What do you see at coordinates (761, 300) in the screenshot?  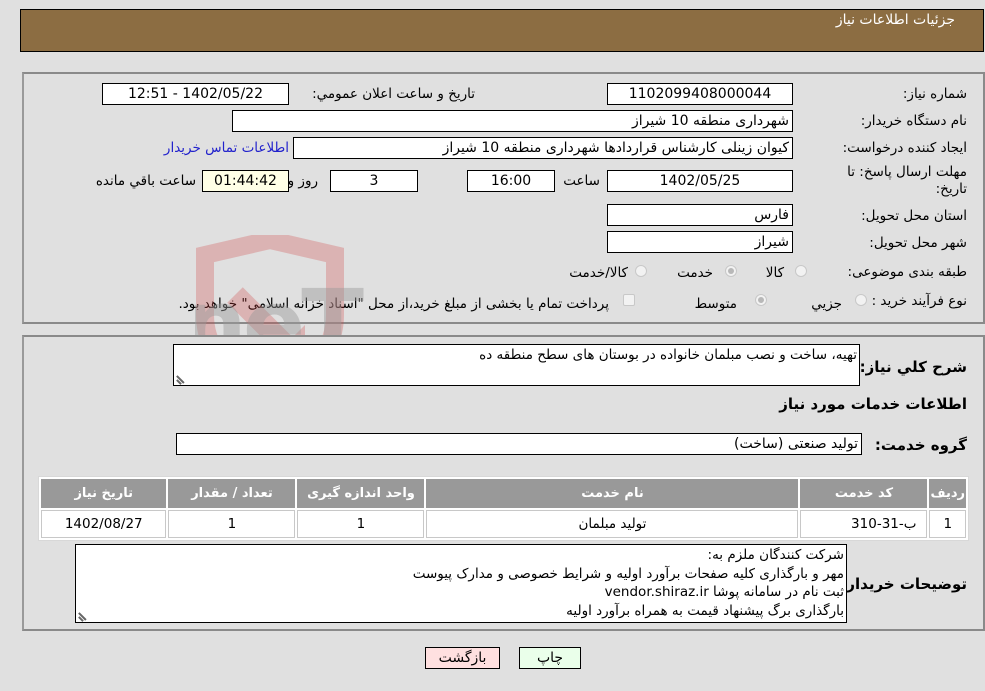 I see `purchase-radio-medium` at bounding box center [761, 300].